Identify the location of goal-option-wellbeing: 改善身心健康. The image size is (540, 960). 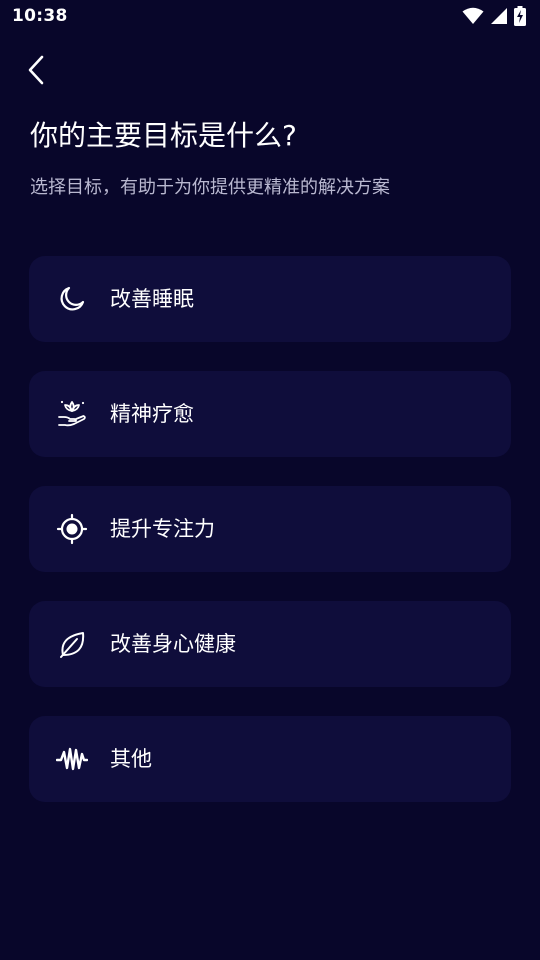
(270, 644).